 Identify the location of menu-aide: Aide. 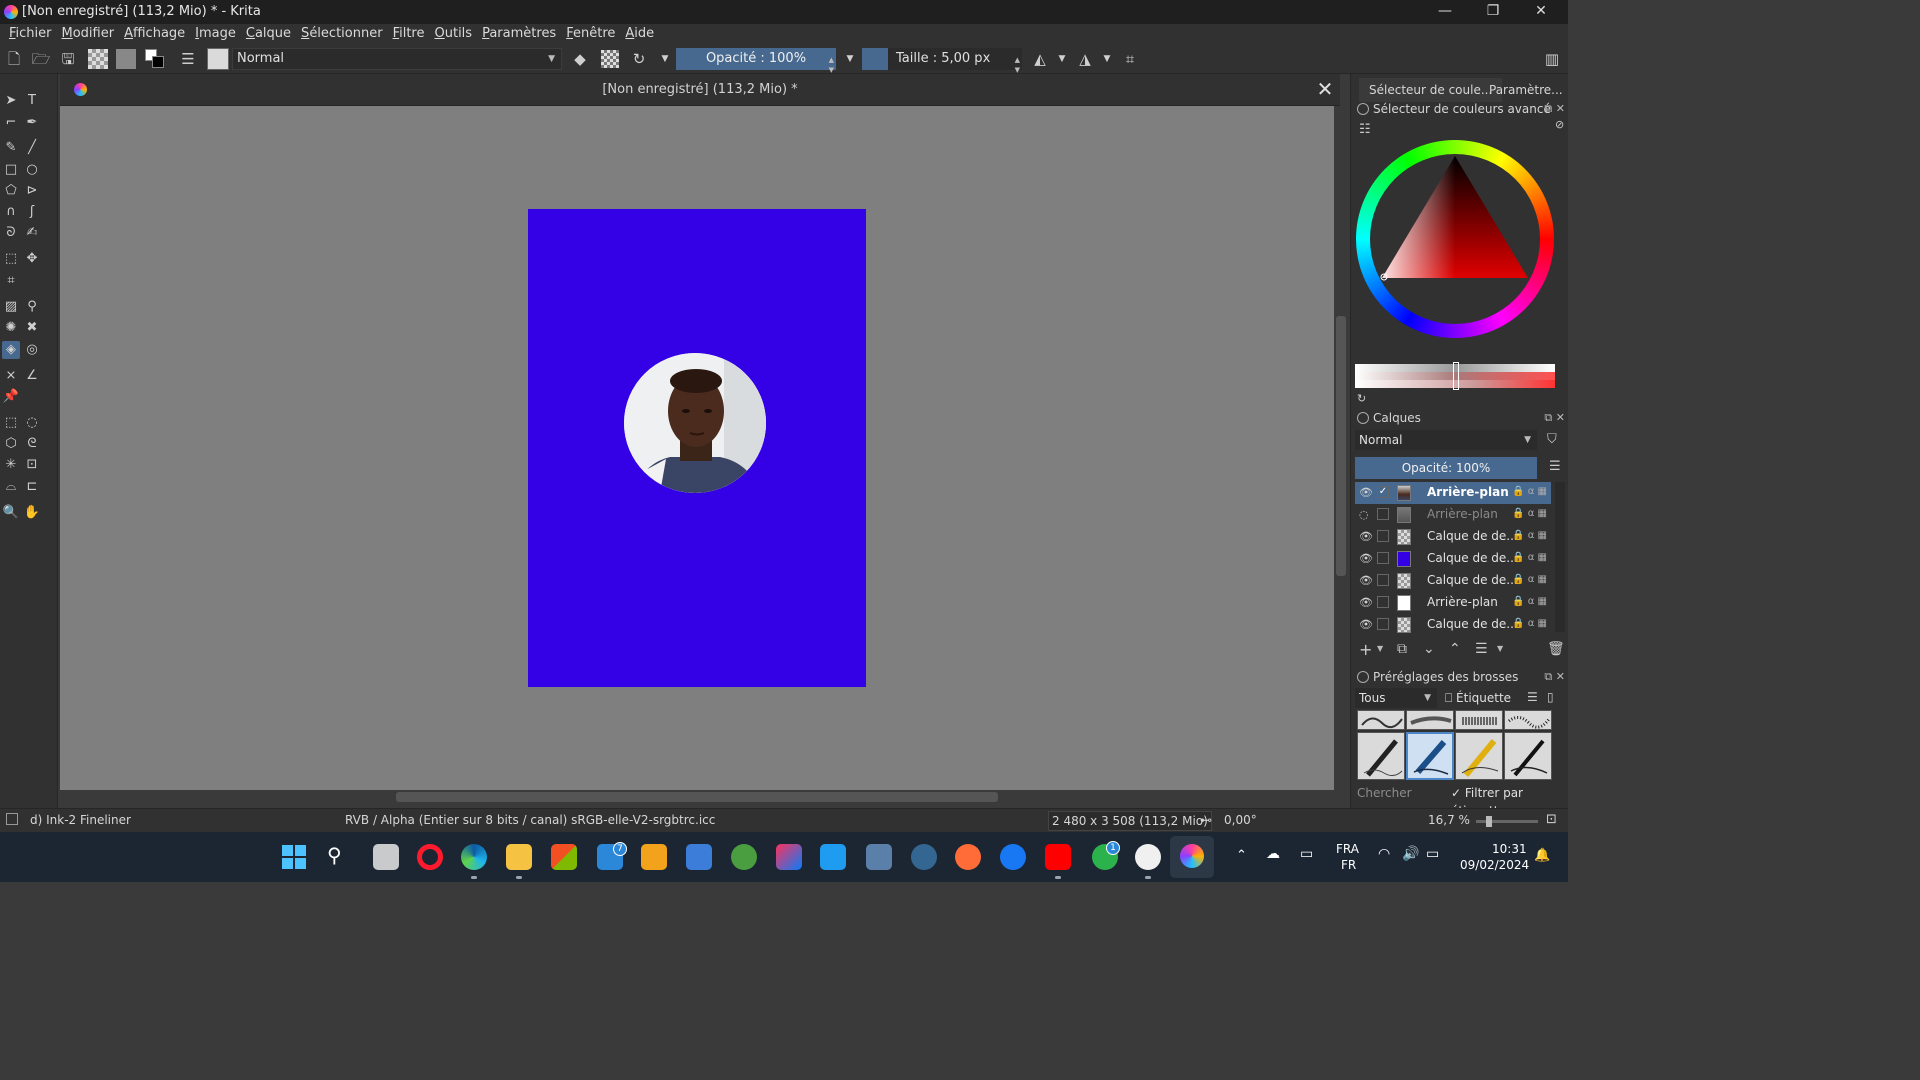
(639, 34).